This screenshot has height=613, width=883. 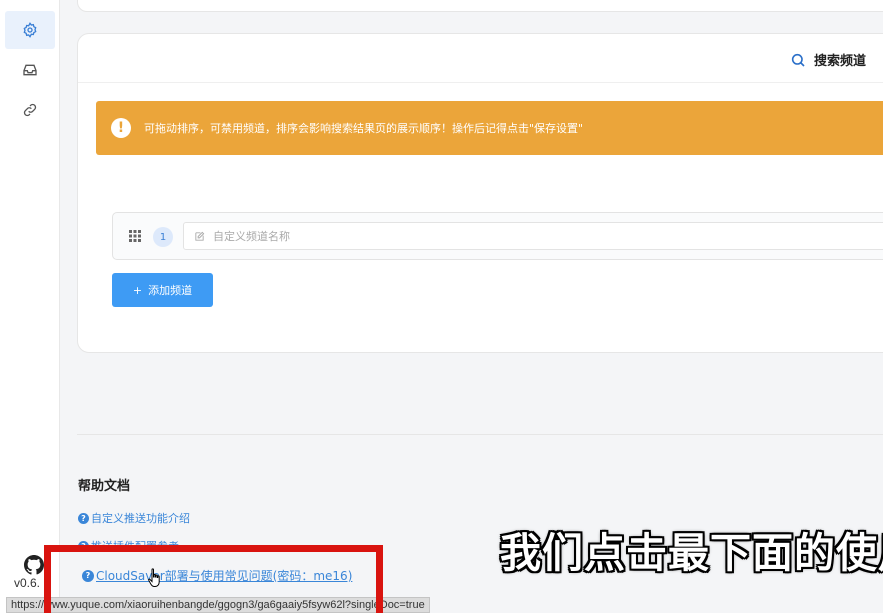 I want to click on top-card, so click(x=480, y=6).